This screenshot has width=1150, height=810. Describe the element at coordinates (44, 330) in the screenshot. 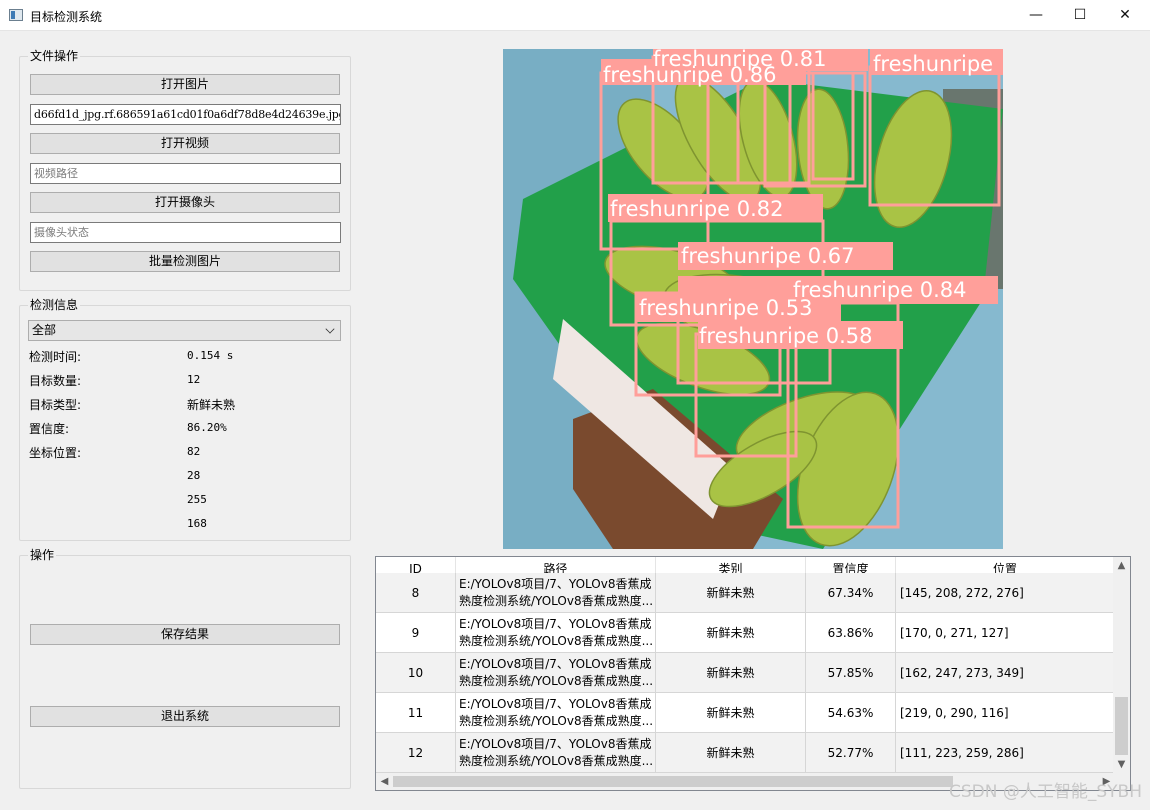

I see `class-filter-value: 全部` at that location.